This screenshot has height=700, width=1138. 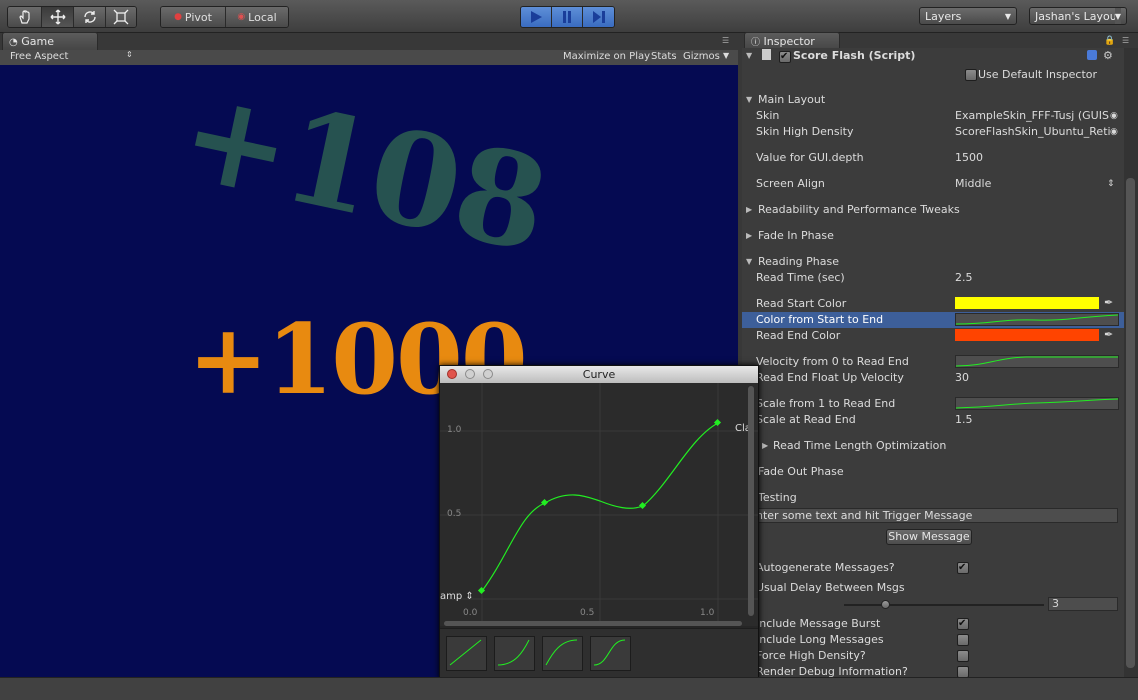 What do you see at coordinates (90, 17) in the screenshot?
I see `rotate-tool-button` at bounding box center [90, 17].